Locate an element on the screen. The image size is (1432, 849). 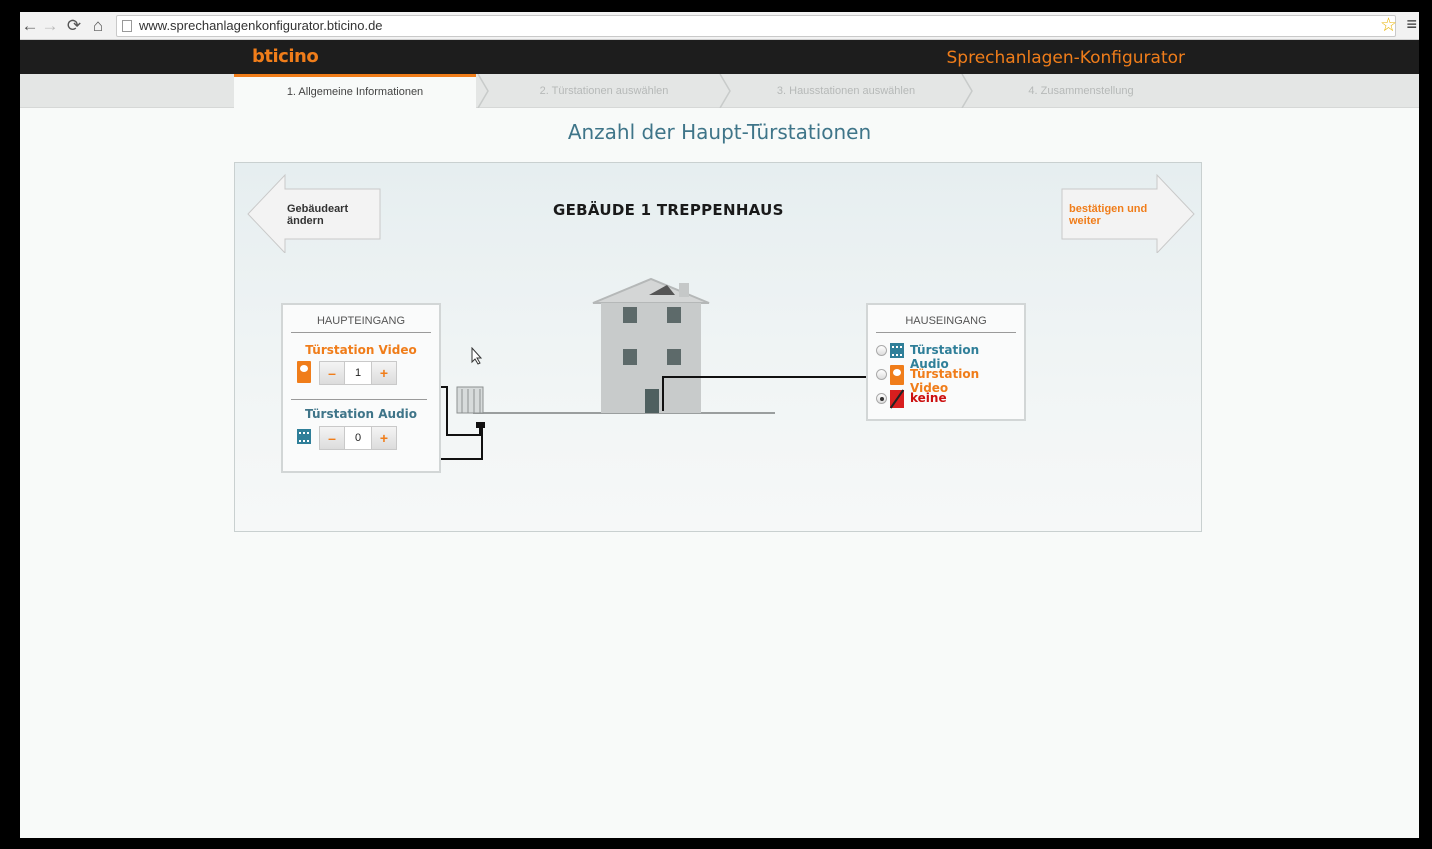
logo-text: bticino is located at coordinates (285, 56).